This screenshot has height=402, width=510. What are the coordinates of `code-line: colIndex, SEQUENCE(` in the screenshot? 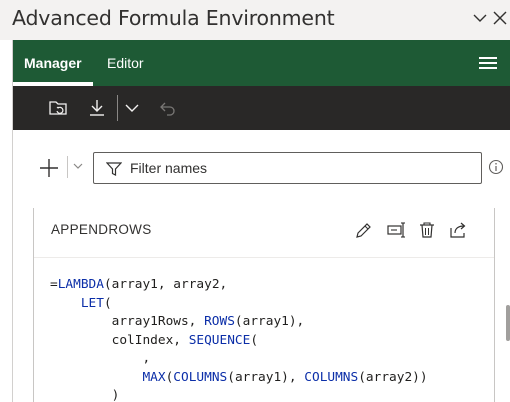 It's located at (239, 341).